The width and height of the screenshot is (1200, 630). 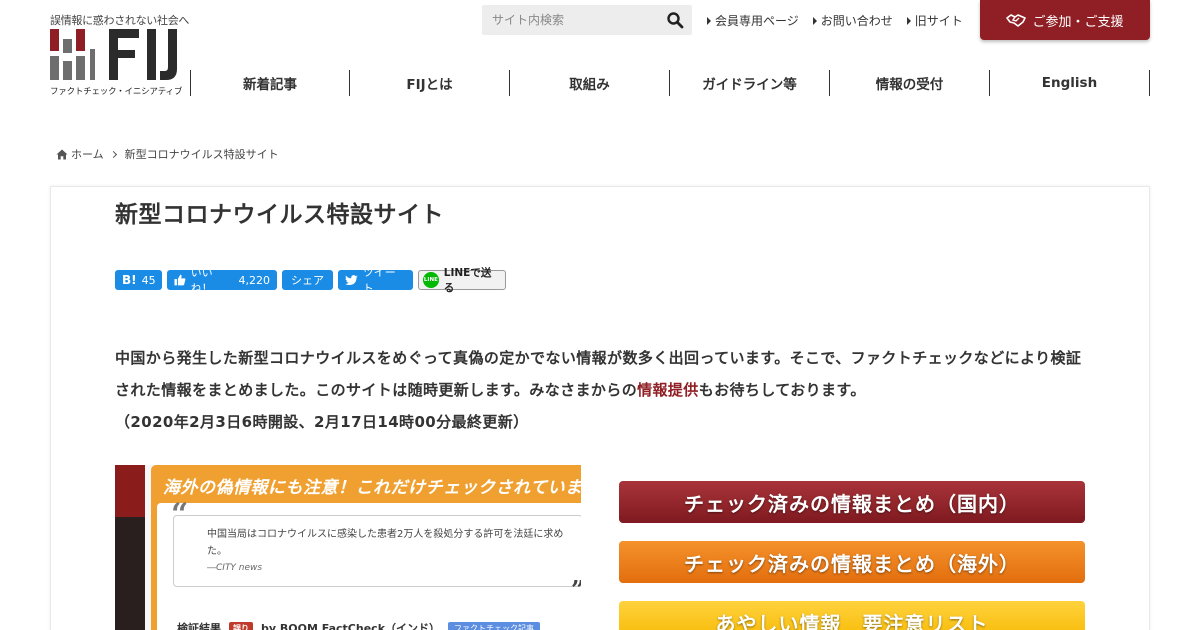 I want to click on line-icon: LINE, so click(x=431, y=280).